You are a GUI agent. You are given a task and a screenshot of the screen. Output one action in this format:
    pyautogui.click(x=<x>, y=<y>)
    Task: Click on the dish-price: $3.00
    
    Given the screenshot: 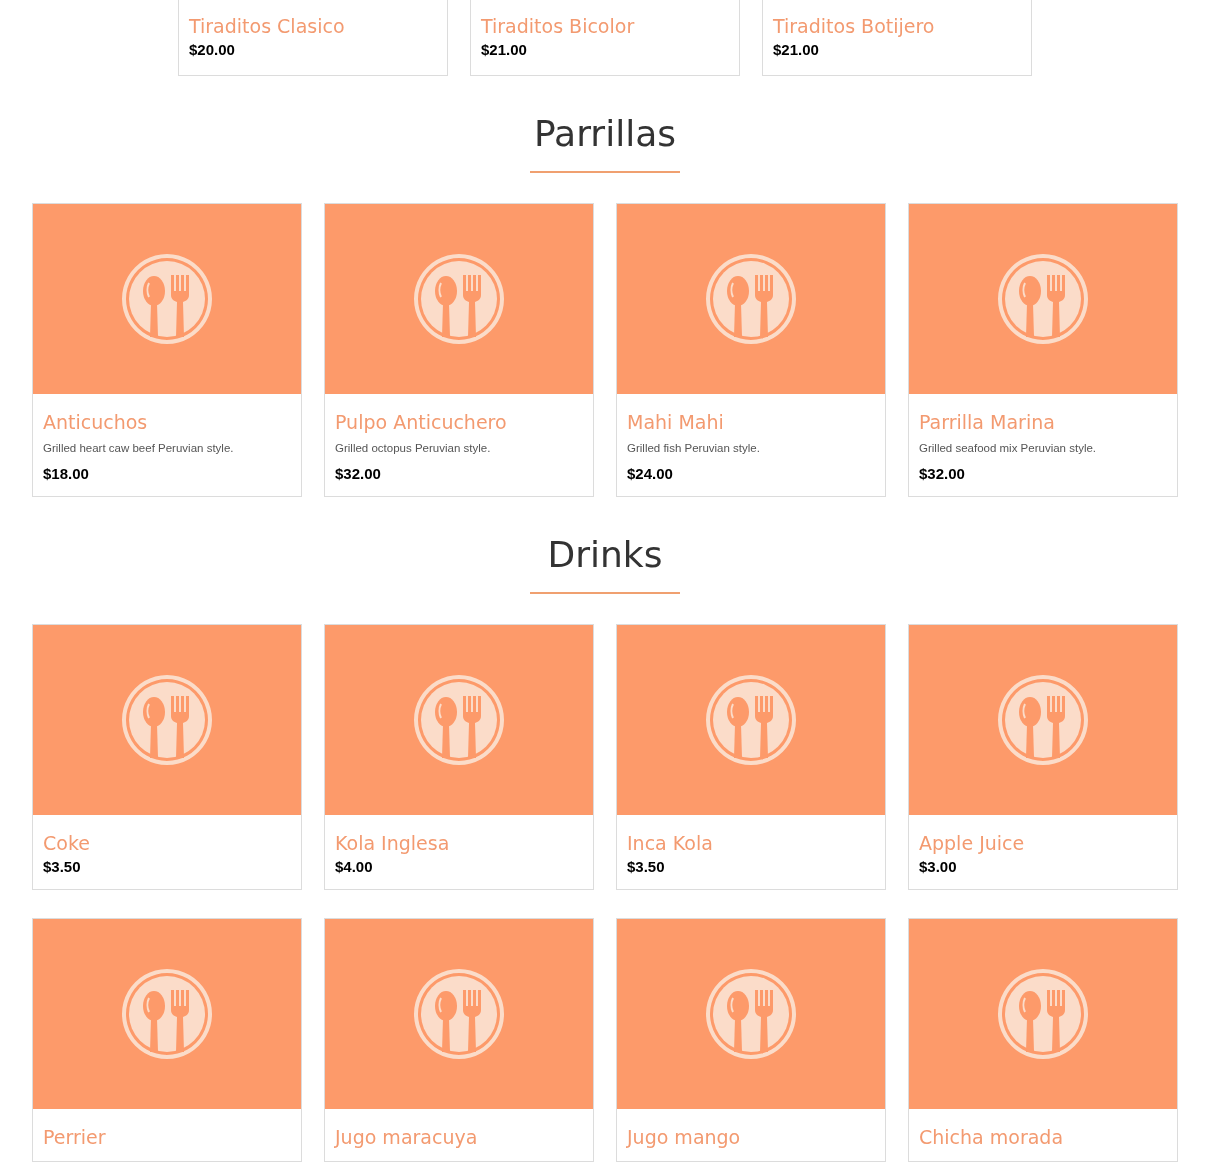 What is the action you would take?
    pyautogui.click(x=938, y=867)
    